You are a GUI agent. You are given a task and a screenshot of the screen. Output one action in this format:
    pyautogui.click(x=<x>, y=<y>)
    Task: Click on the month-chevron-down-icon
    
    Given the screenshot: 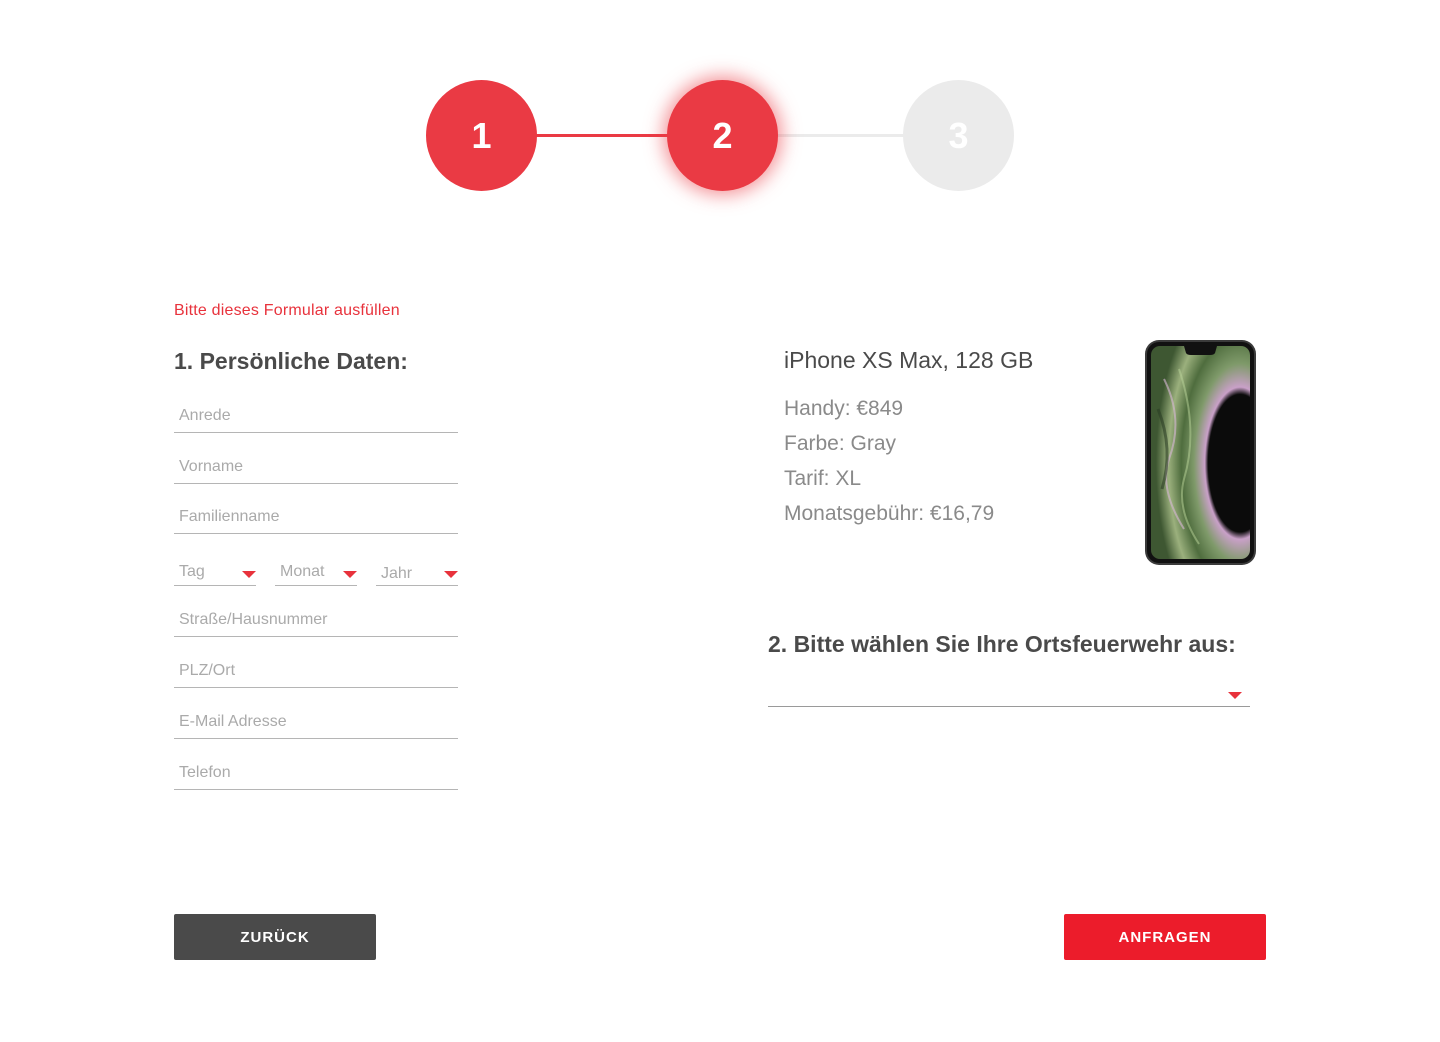 What is the action you would take?
    pyautogui.click(x=350, y=574)
    